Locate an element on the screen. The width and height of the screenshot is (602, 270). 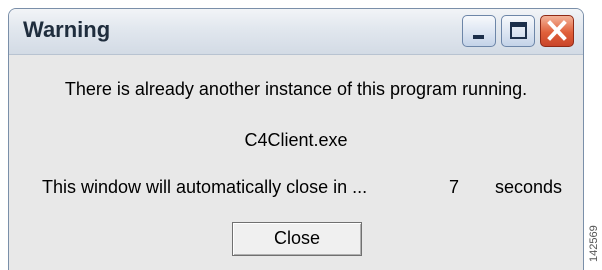
title-close-button is located at coordinates (557, 31).